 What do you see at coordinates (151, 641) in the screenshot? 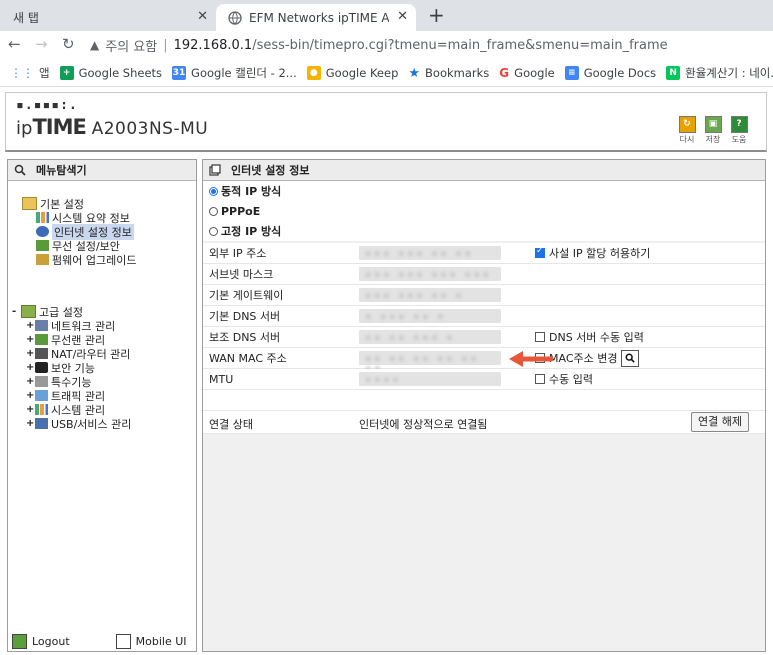
I see `mobile-ui-link: Mobile UI` at bounding box center [151, 641].